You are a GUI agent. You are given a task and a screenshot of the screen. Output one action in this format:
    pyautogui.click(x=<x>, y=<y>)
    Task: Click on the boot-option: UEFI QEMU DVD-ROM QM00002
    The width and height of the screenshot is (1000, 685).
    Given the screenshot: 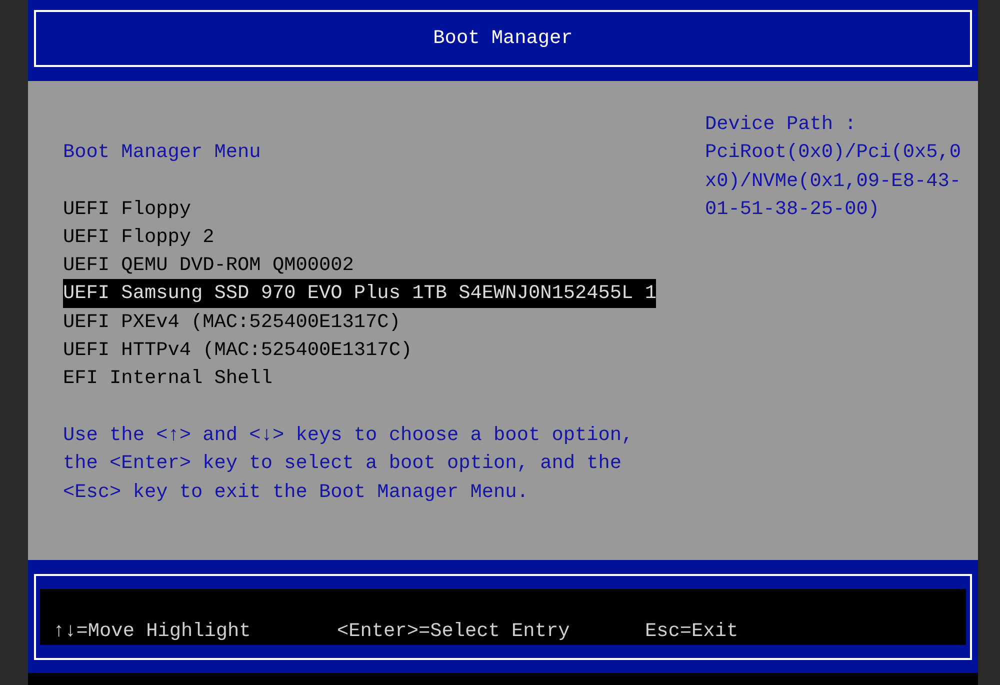 What is the action you would take?
    pyautogui.click(x=208, y=265)
    